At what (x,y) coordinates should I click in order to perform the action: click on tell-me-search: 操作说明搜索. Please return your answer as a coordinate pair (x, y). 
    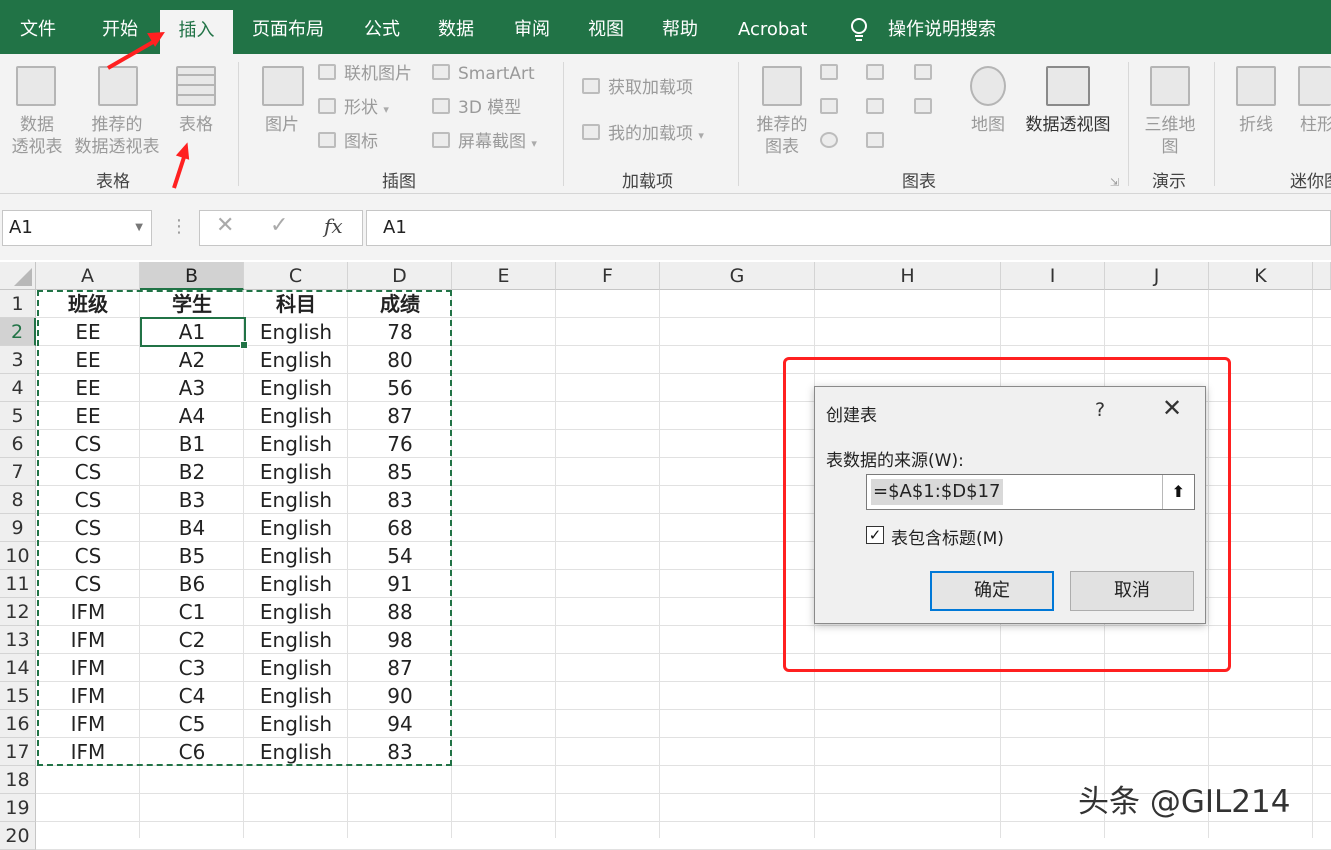
    Looking at the image, I should click on (942, 27).